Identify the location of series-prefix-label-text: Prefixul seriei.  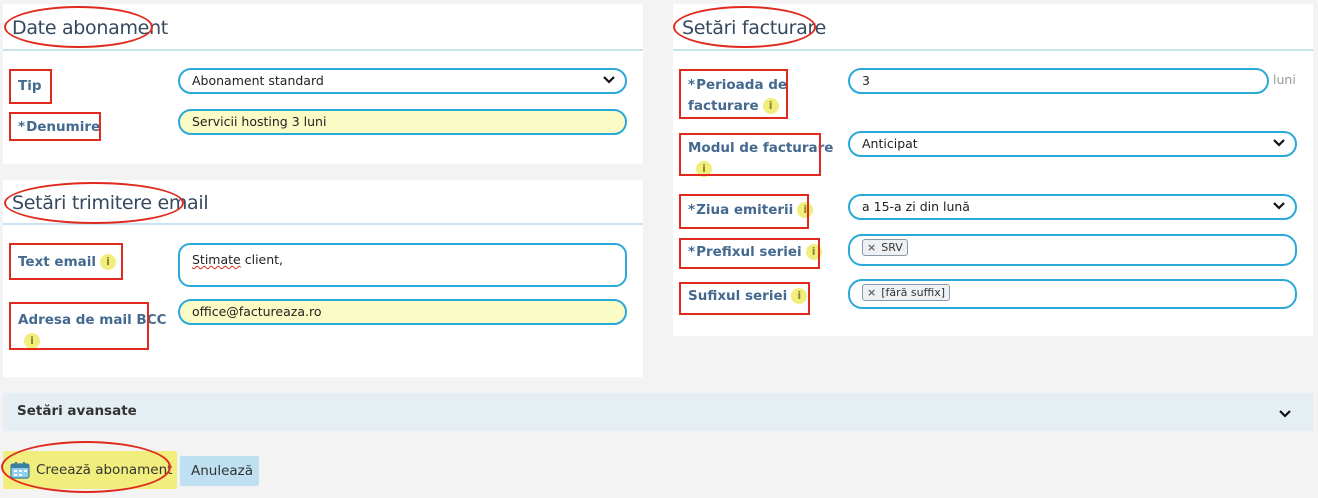
(749, 252).